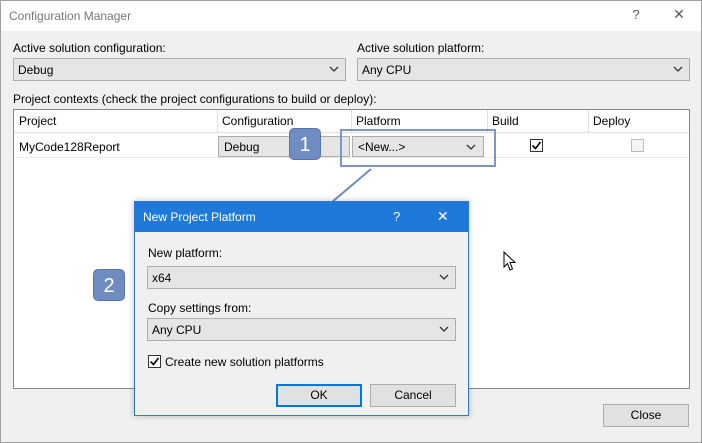  Describe the element at coordinates (413, 395) in the screenshot. I see `cancel-button: Cancel` at that location.